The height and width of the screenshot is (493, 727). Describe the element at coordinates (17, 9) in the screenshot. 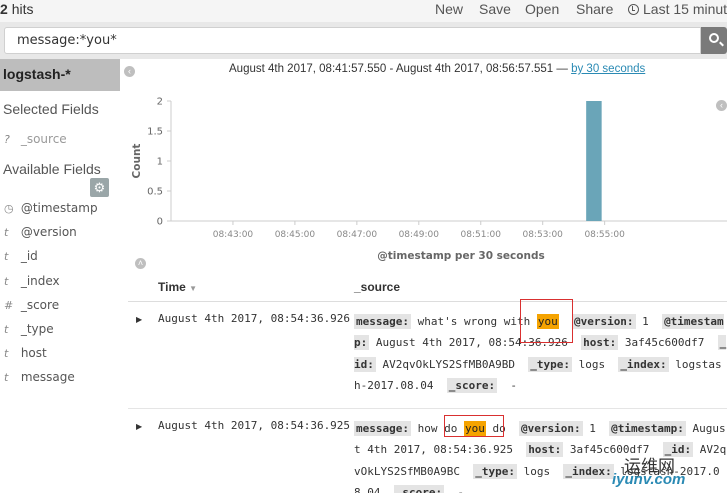

I see `hits-count: 2 hits` at that location.